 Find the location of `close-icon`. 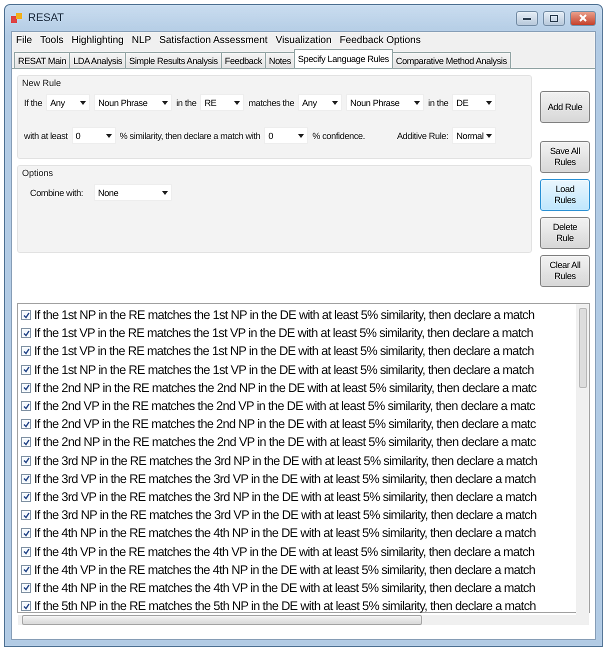

close-icon is located at coordinates (583, 18).